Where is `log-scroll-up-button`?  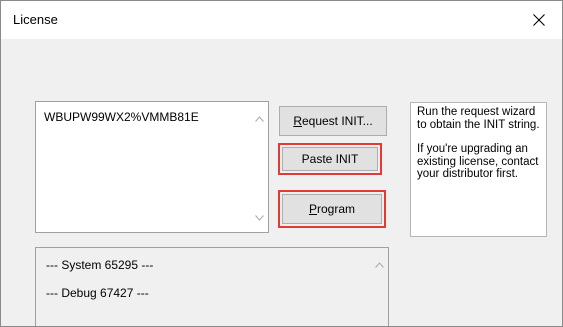
log-scroll-up-button is located at coordinates (379, 264).